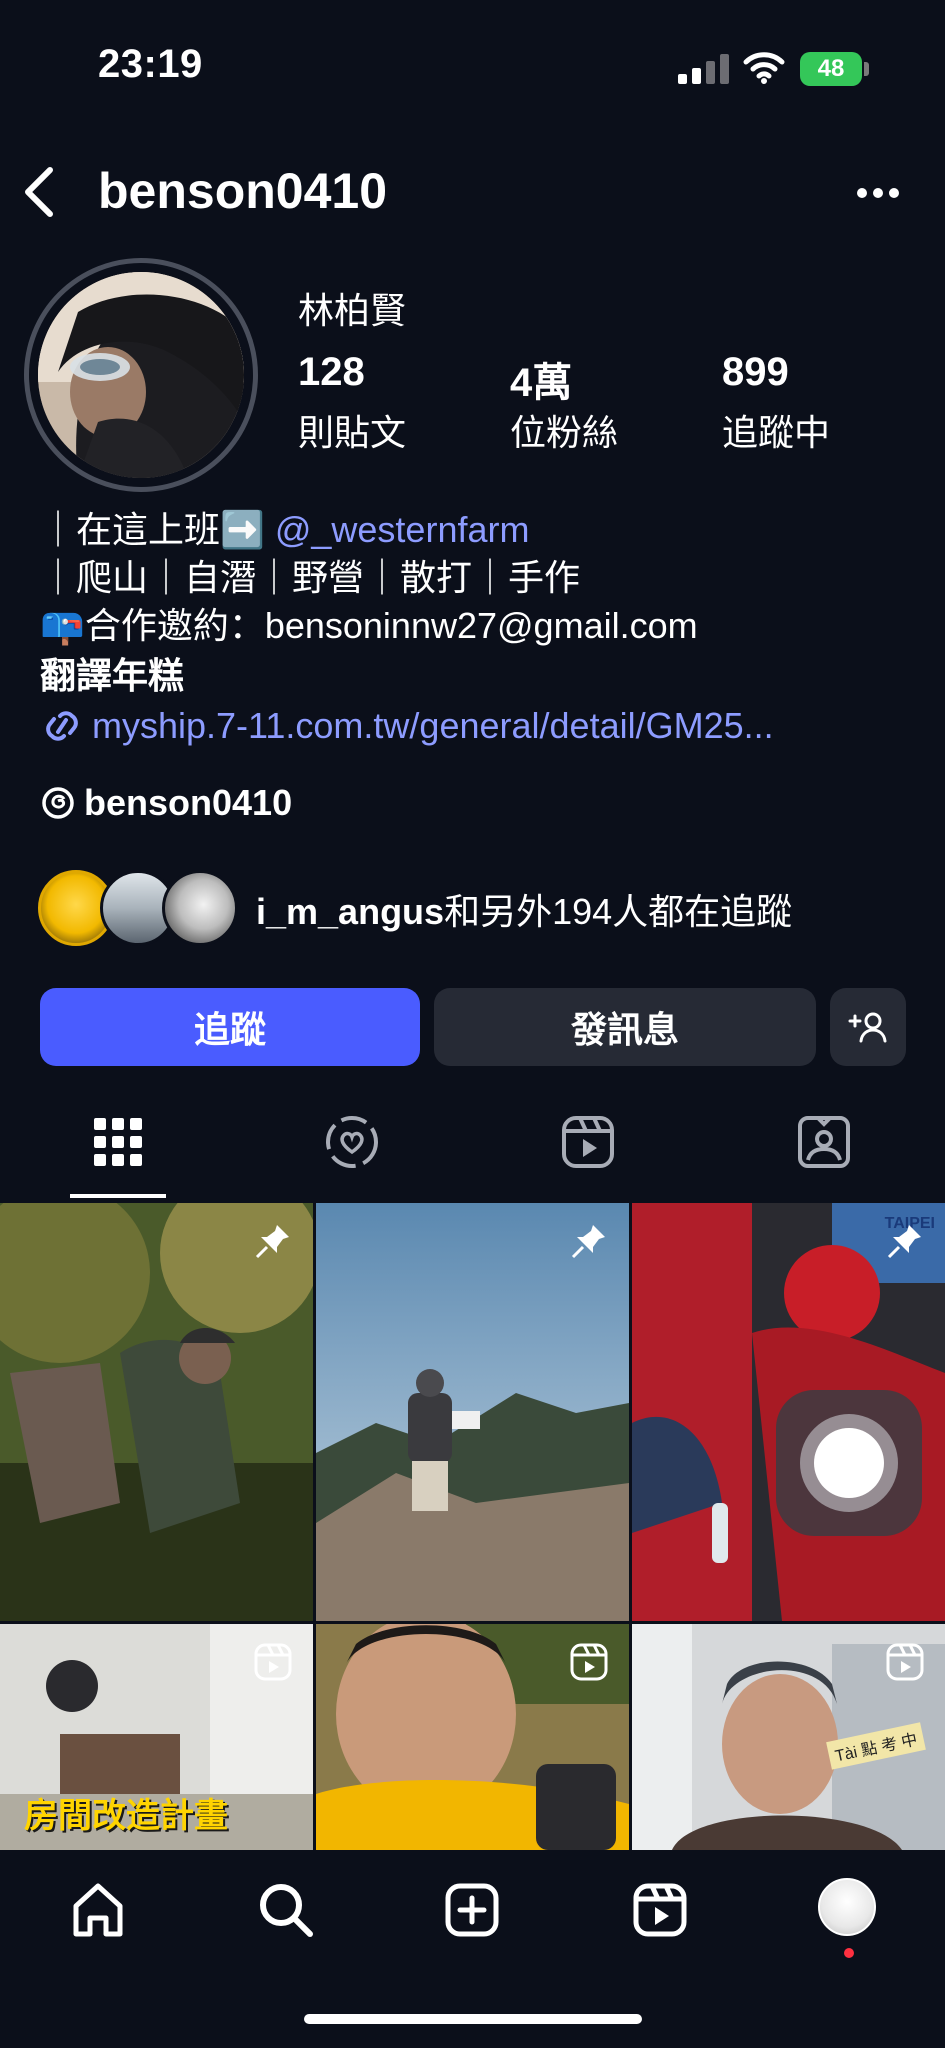 The width and height of the screenshot is (945, 2048). I want to click on bio-line-1-text: ｜在這上班➡️, so click(152, 529).